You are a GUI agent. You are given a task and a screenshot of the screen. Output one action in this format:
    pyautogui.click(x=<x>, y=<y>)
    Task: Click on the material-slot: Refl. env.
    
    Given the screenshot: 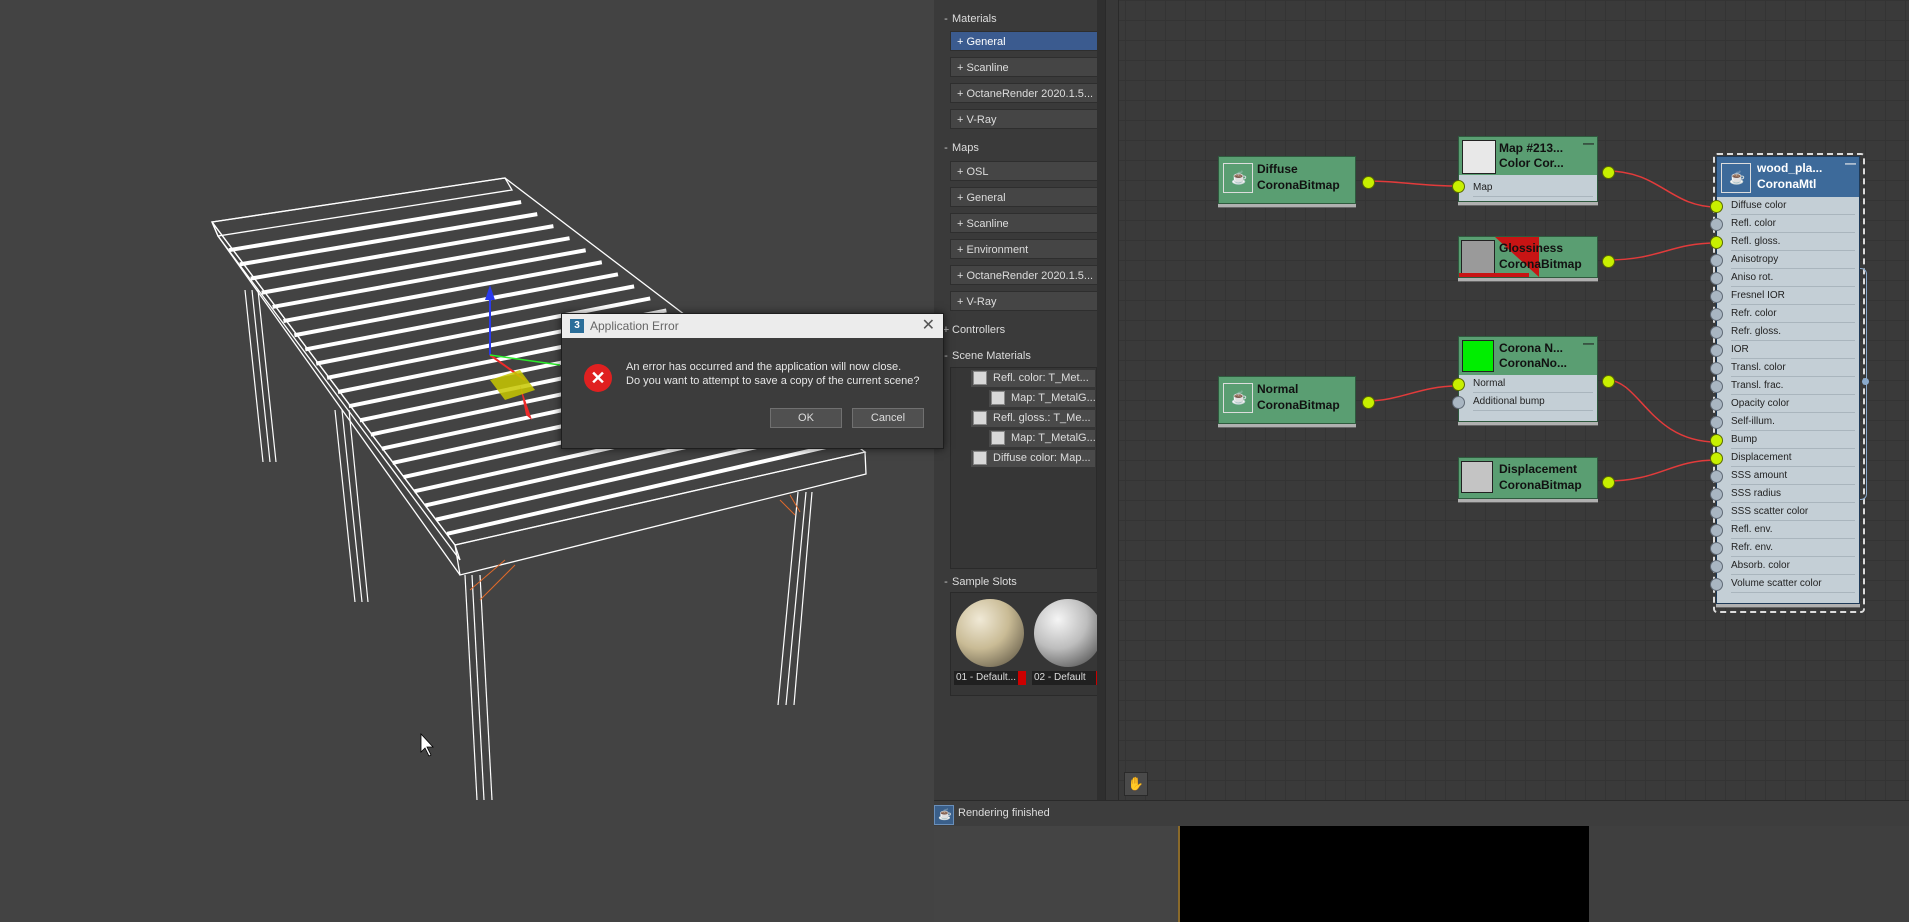 What is the action you would take?
    pyautogui.click(x=1793, y=530)
    